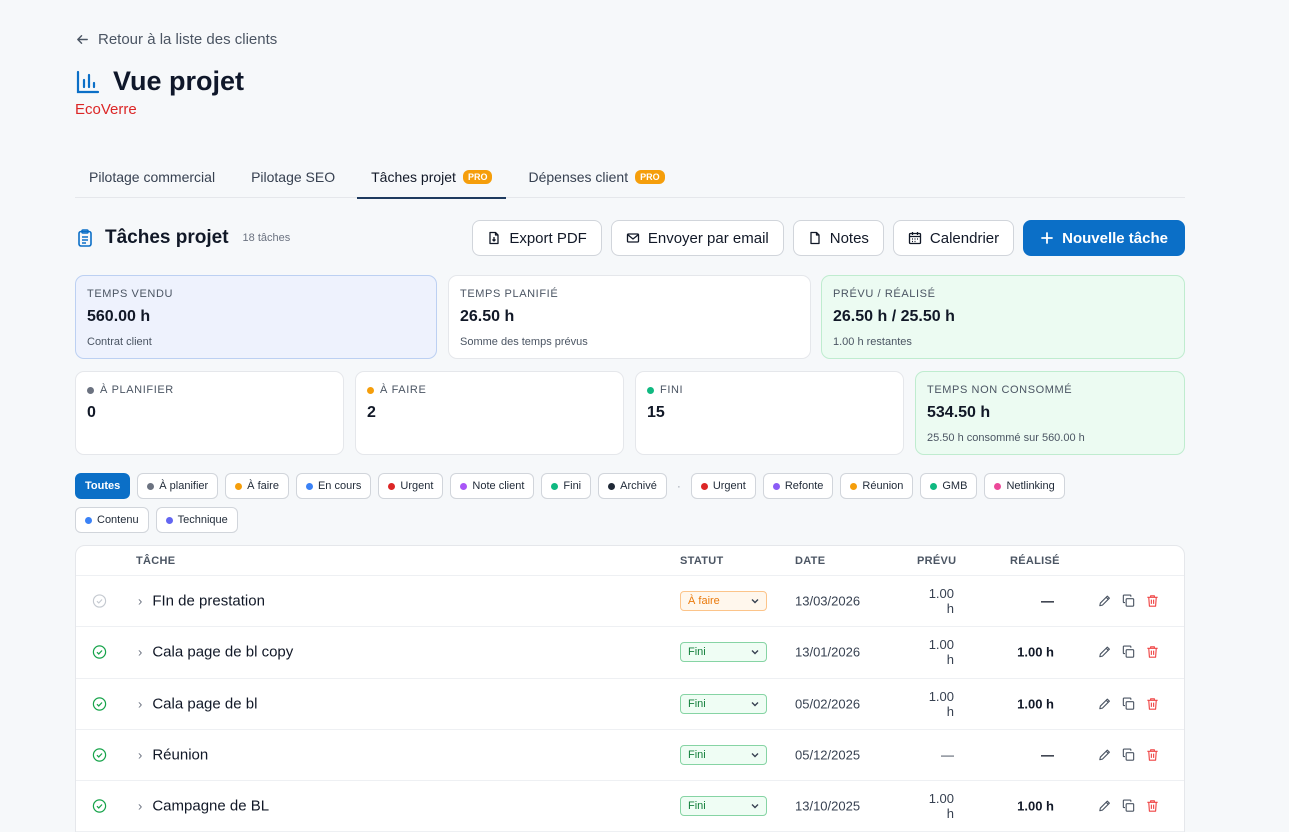  Describe the element at coordinates (155, 561) in the screenshot. I see `column-header-task: TÂCHE` at that location.